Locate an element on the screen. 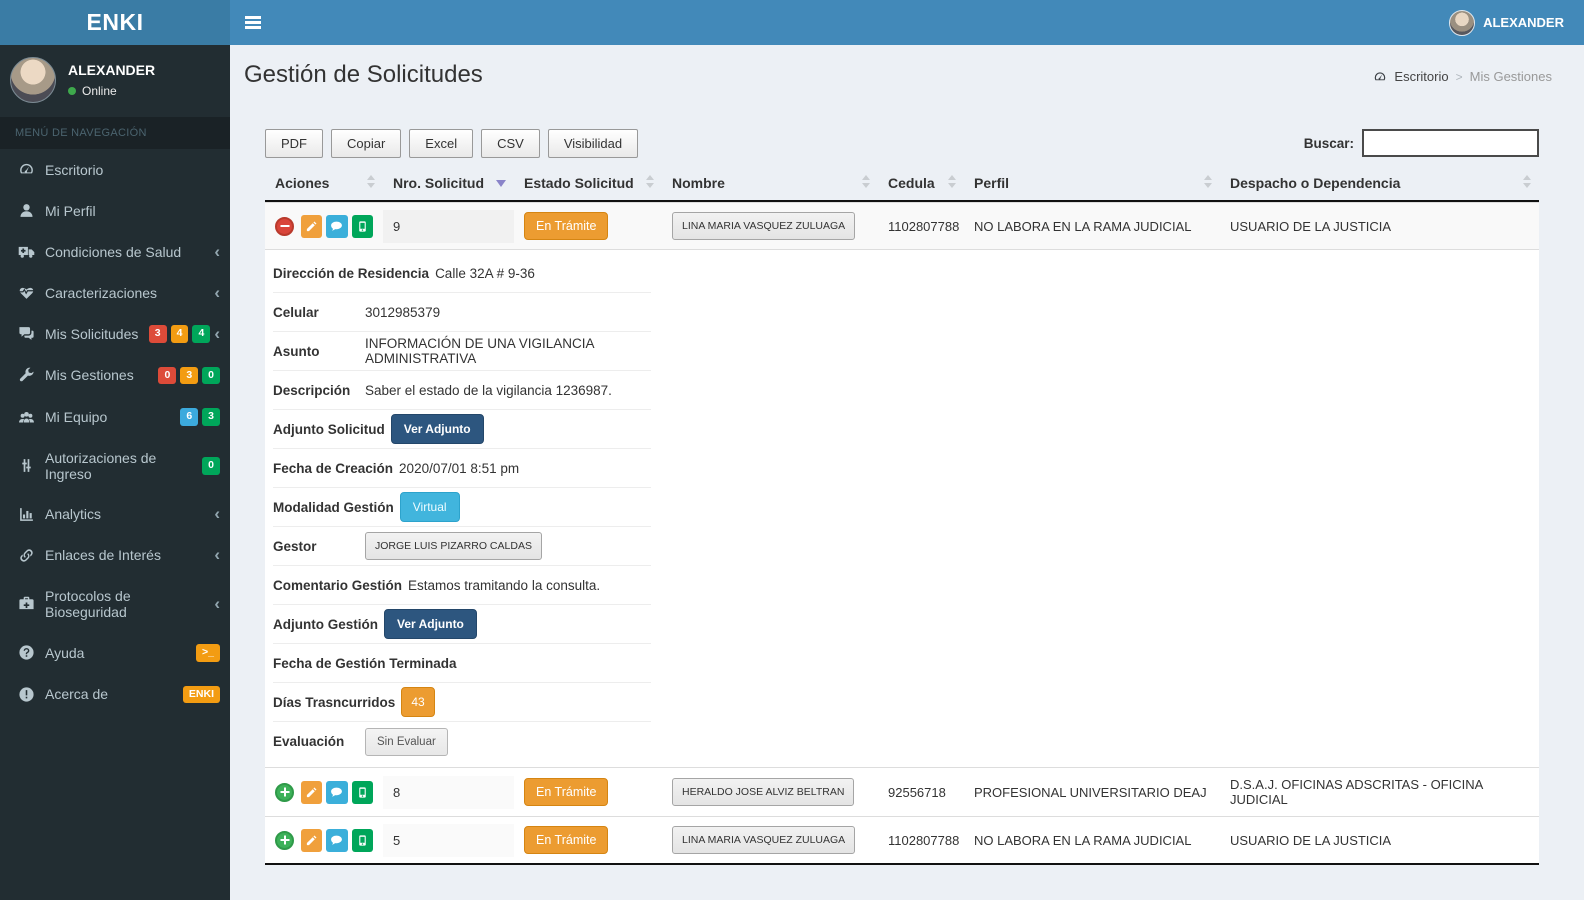  search-label: Buscar: is located at coordinates (1328, 143).